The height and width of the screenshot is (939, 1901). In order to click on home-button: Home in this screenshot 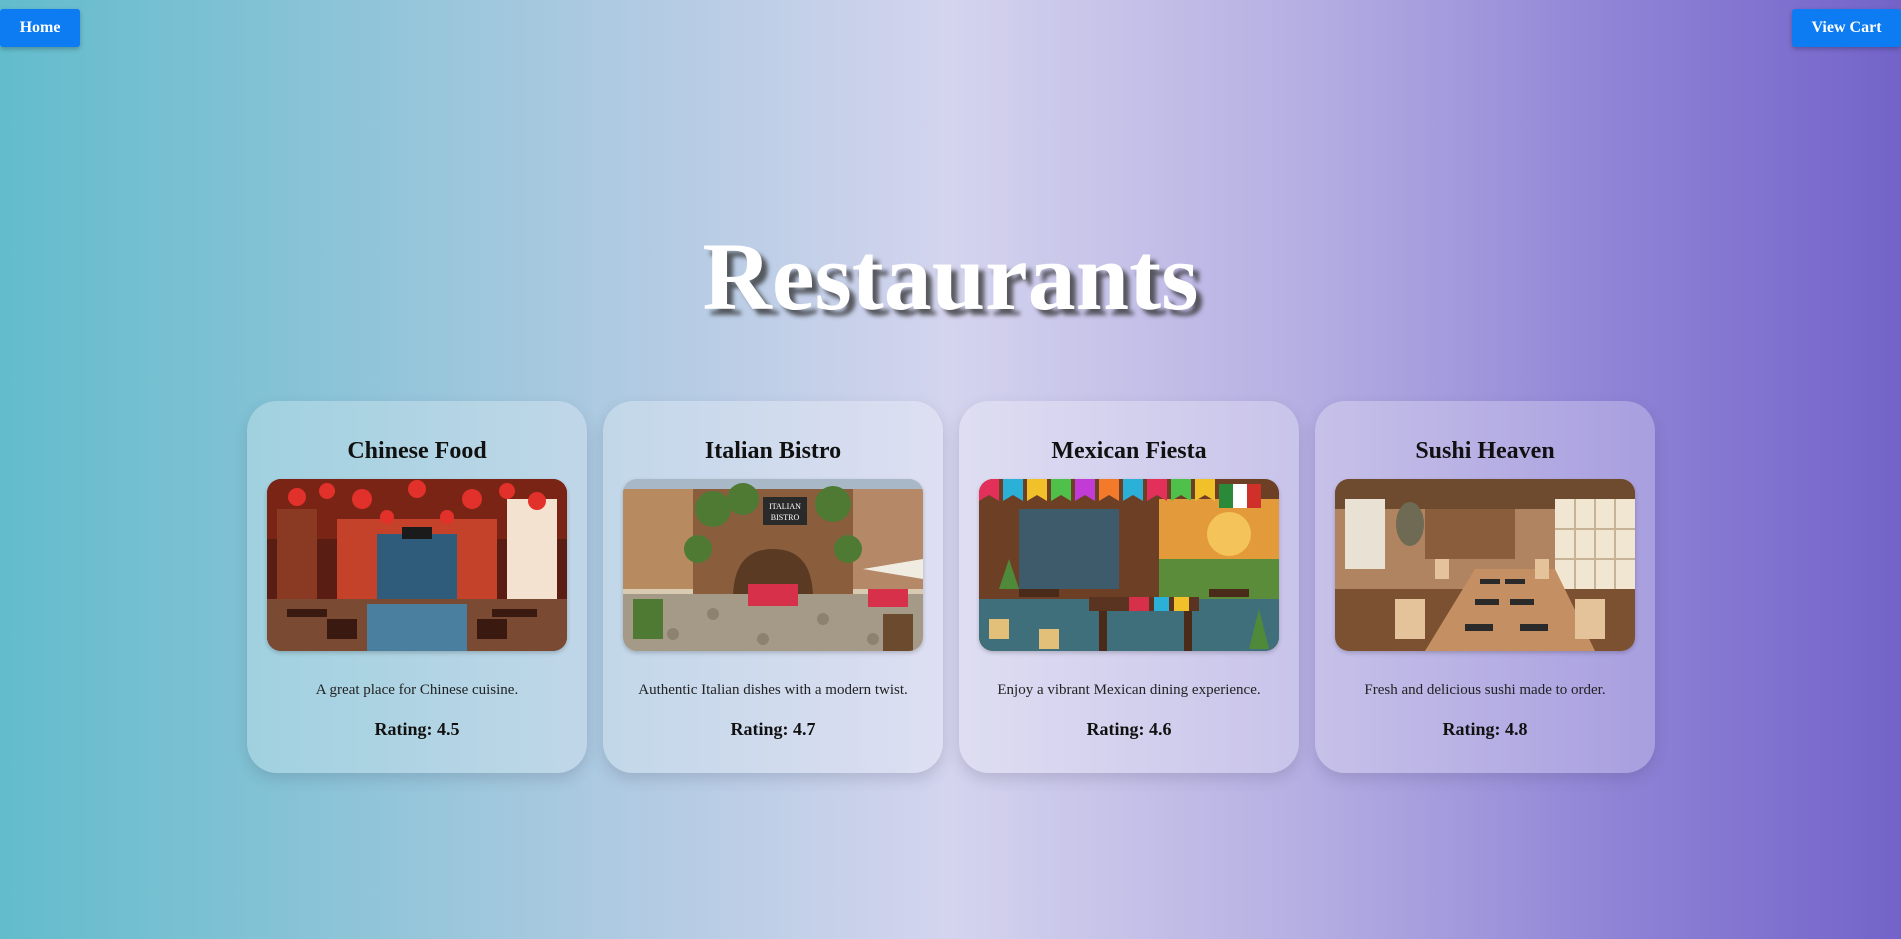, I will do `click(40, 28)`.